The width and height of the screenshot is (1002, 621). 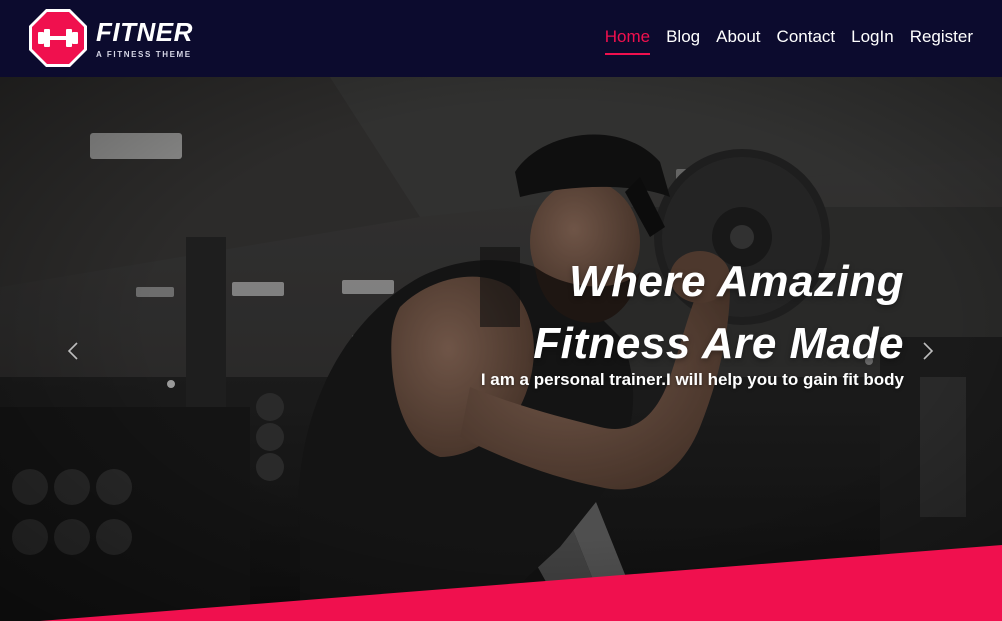 I want to click on brand-text: FITNER A FITNESS THEME, so click(x=144, y=38).